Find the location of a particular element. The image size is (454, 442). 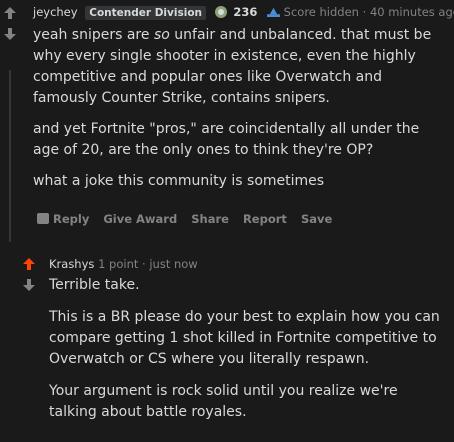

give-award-button: Give Award is located at coordinates (140, 219).